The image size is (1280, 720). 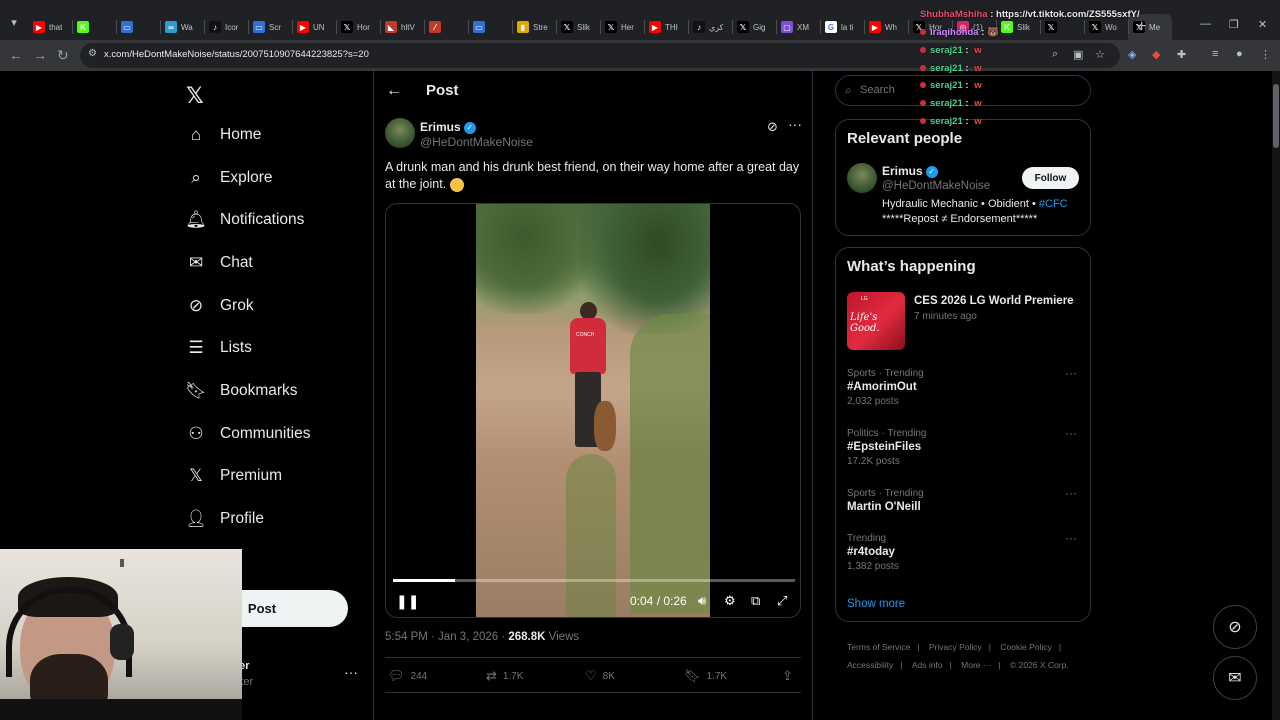 I want to click on repost-button: ⇄ 1.7K, so click(x=504, y=676).